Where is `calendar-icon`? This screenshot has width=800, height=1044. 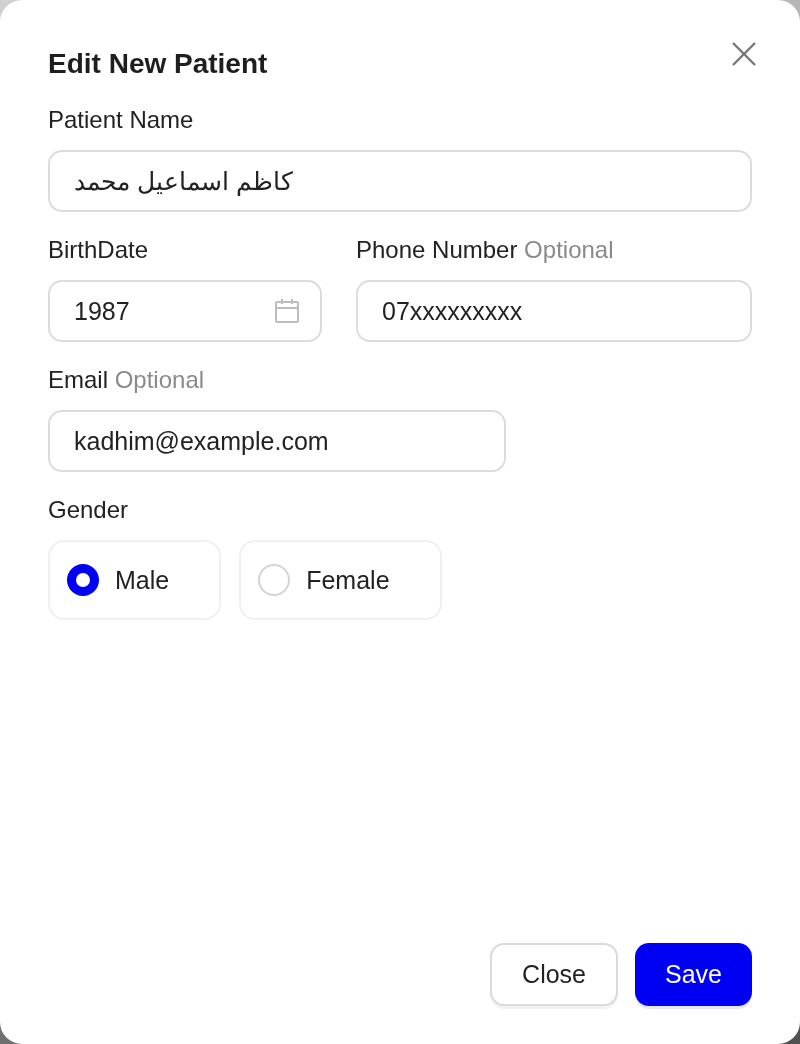
calendar-icon is located at coordinates (287, 311).